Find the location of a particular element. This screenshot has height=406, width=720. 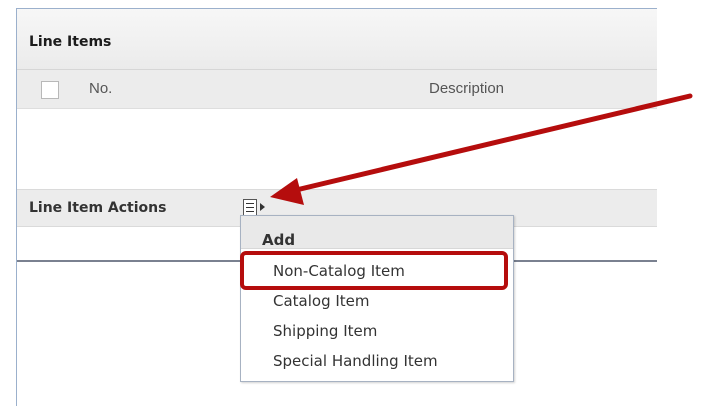

column-header-description: Description is located at coordinates (466, 88).